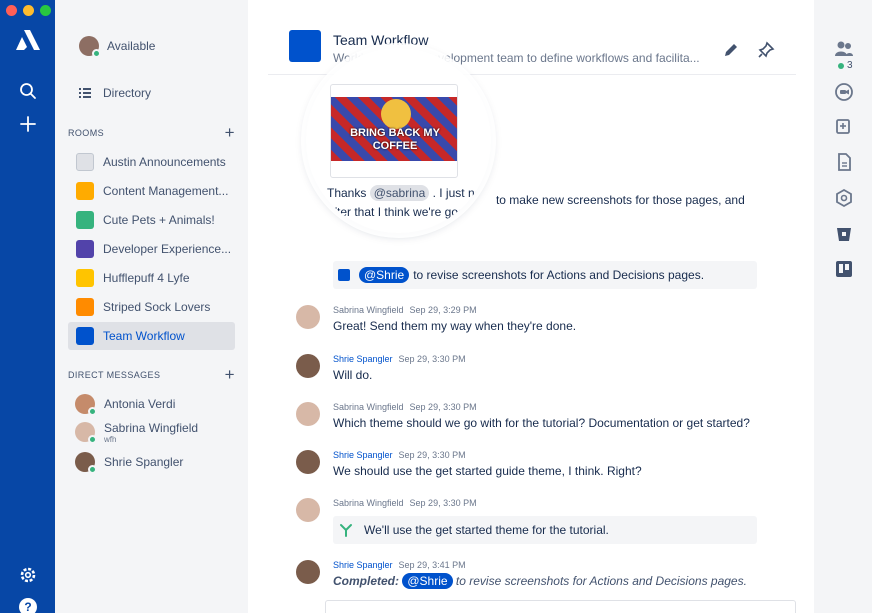 The image size is (872, 613). What do you see at coordinates (844, 162) in the screenshot?
I see `document-icon` at bounding box center [844, 162].